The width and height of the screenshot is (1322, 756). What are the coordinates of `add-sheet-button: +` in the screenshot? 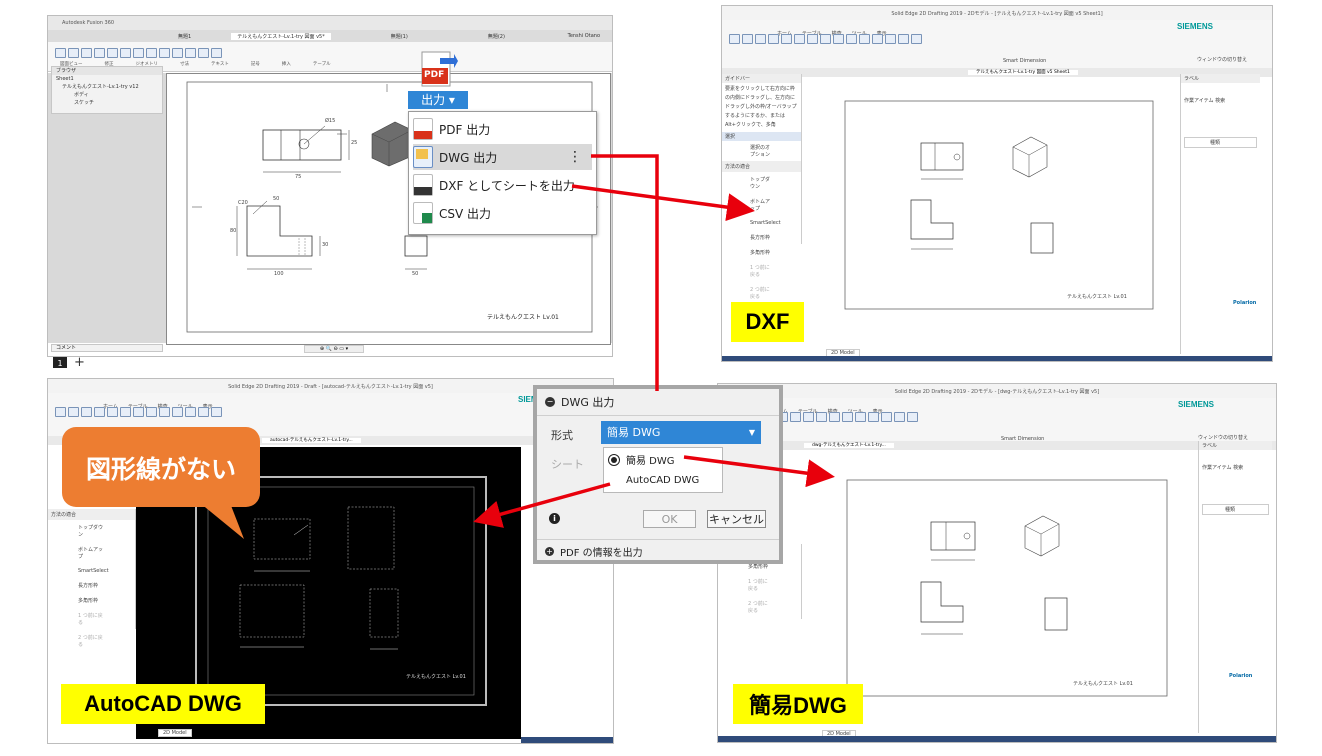 It's located at (79, 362).